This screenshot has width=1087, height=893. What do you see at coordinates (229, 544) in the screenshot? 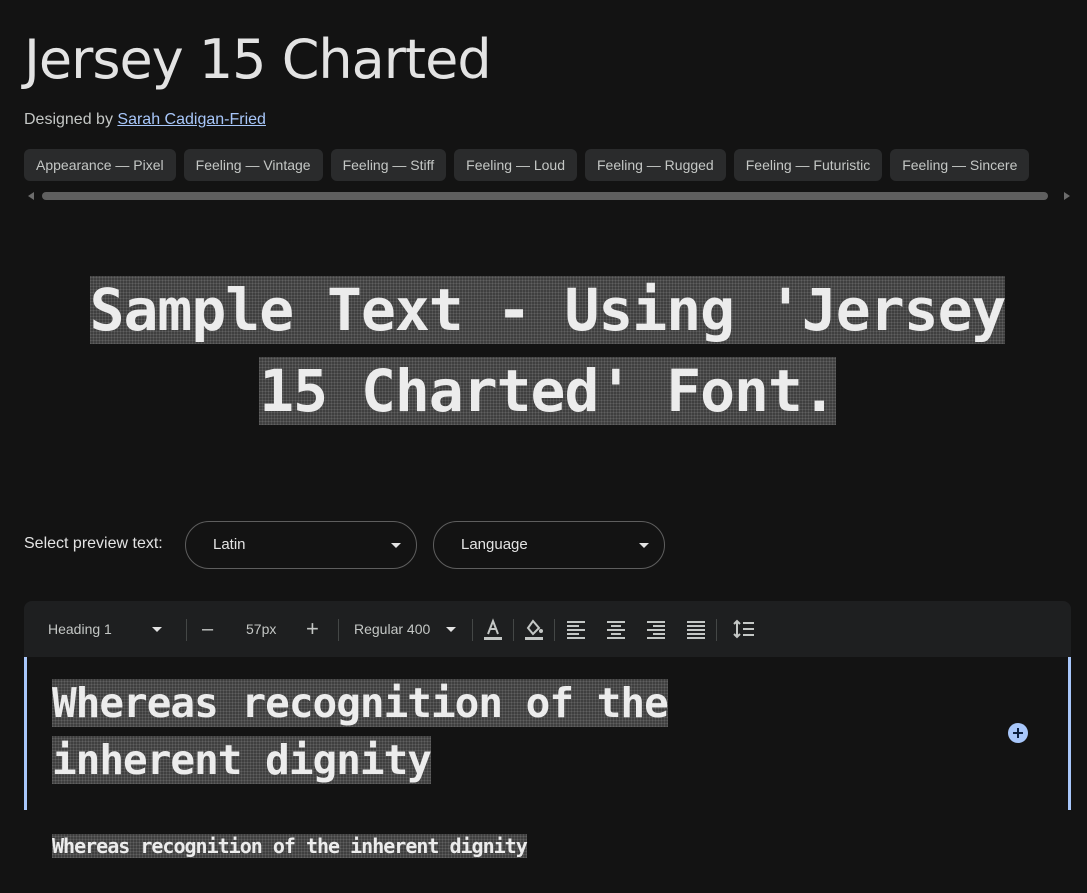
I see `script-select-value: Latin` at bounding box center [229, 544].